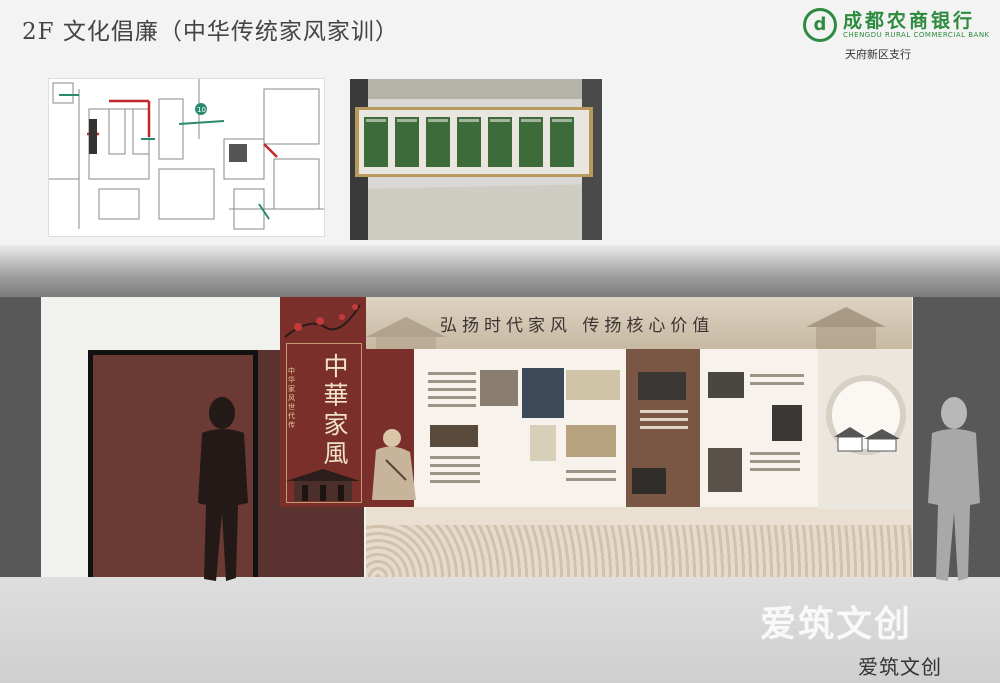 The height and width of the screenshot is (683, 1000). I want to click on manuscript-image, so click(591, 441).